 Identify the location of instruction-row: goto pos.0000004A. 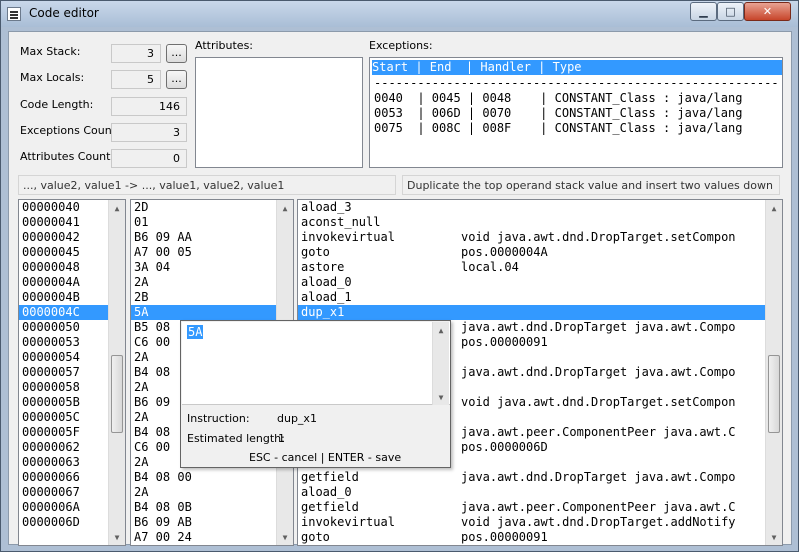
(540, 252).